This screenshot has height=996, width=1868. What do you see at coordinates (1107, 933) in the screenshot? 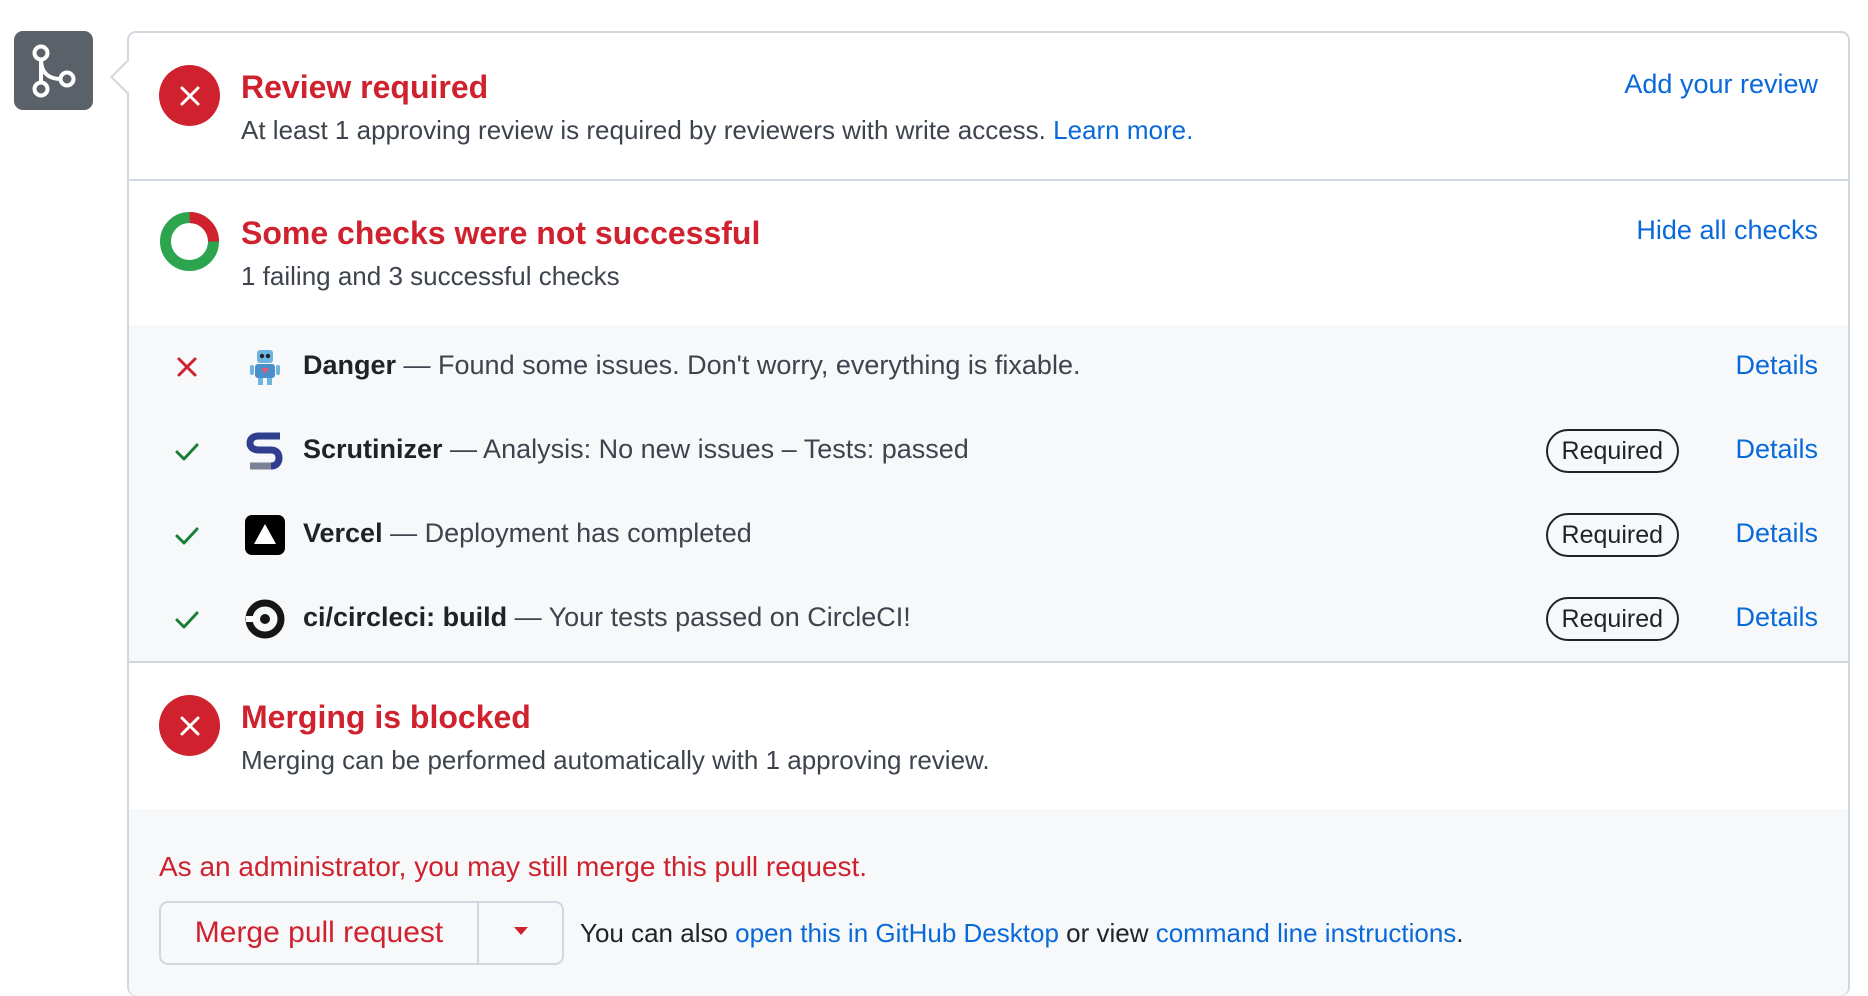
I see `hint-middle: or view` at bounding box center [1107, 933].